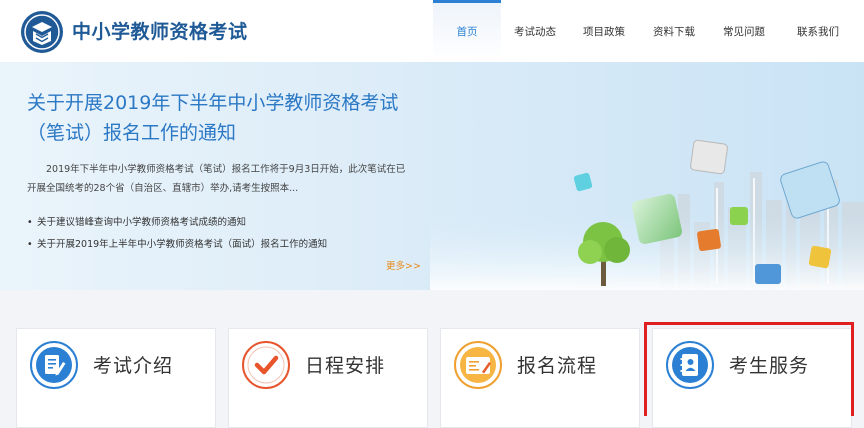 The width and height of the screenshot is (864, 428). Describe the element at coordinates (478, 365) in the screenshot. I see `registration-form-icon` at that location.